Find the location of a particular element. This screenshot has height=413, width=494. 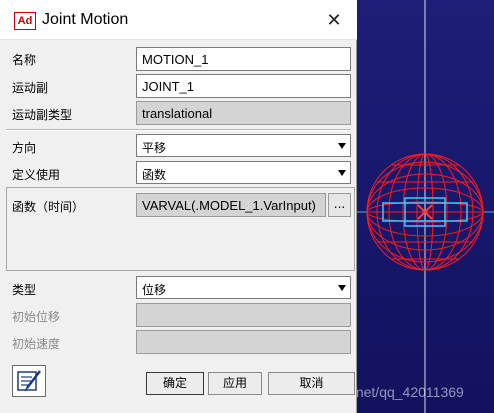

type-select: 位移 is located at coordinates (243, 287).